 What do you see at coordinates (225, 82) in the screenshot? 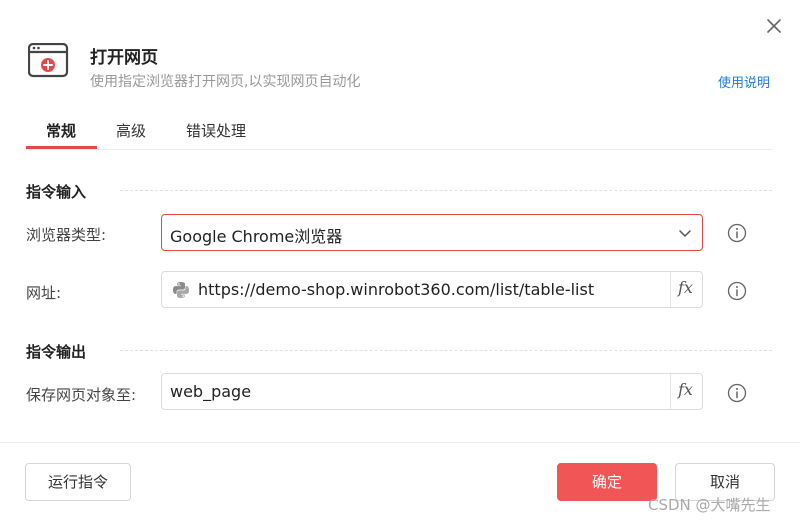
I see `dialog-description: 使用指定浏览器打开网页,以实现网页自动化` at bounding box center [225, 82].